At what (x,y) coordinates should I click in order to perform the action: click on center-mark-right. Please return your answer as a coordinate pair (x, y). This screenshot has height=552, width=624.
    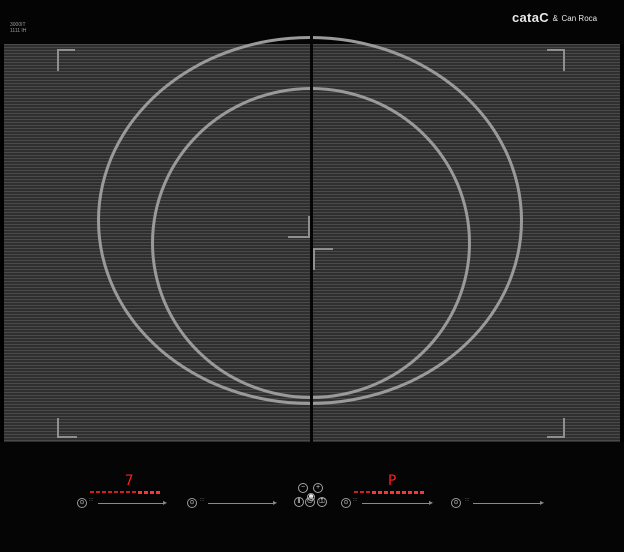
    Looking at the image, I should click on (323, 259).